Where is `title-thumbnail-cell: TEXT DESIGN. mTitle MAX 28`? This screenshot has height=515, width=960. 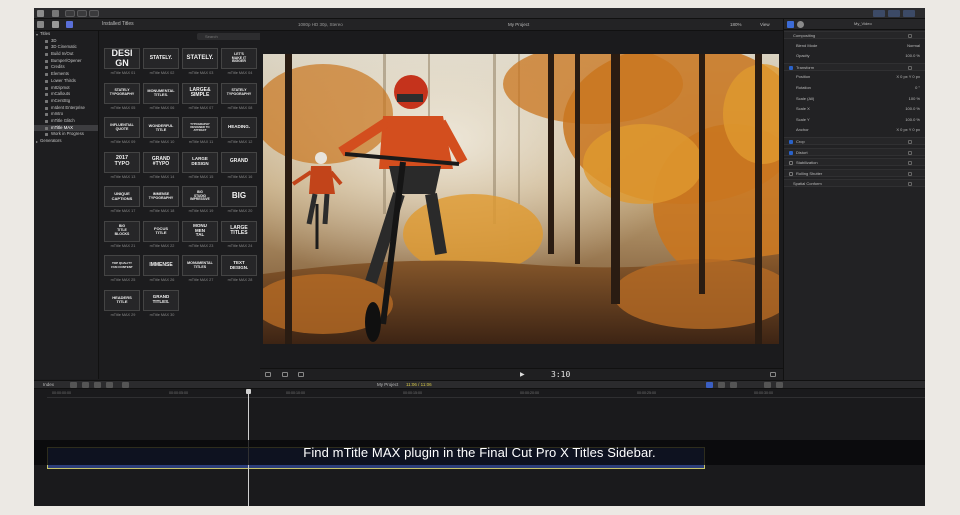
title-thumbnail-cell: TEXT DESIGN. mTitle MAX 28 is located at coordinates (240, 270).